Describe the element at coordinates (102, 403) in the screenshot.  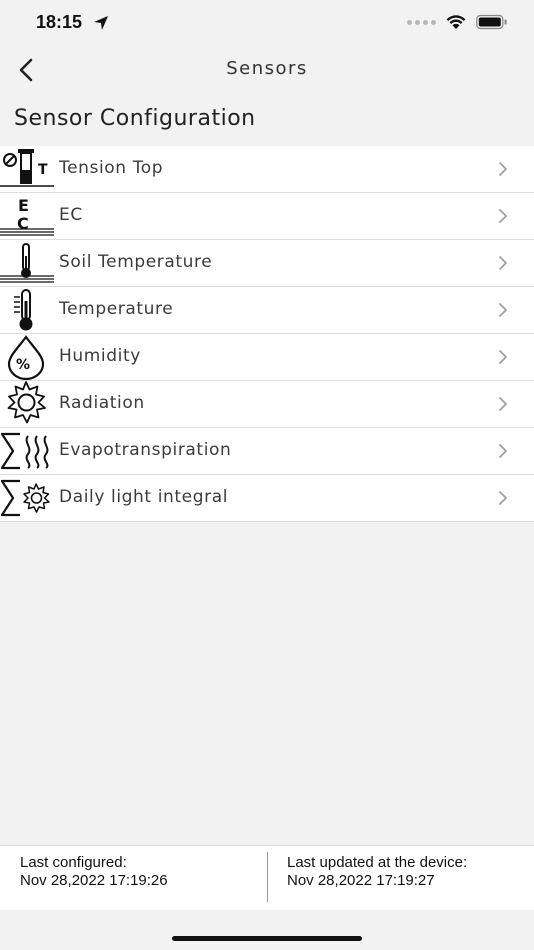
I see `sensor-label: Radiation` at that location.